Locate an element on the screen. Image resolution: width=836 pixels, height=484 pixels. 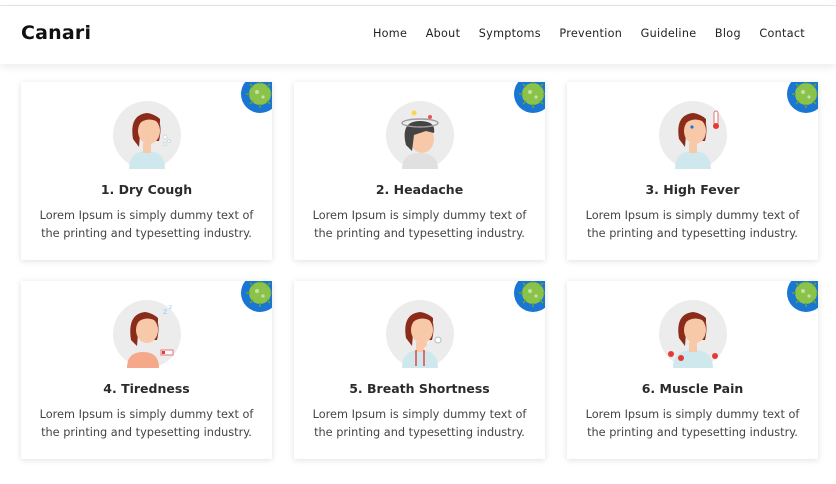
card-title: 2. Headache is located at coordinates (419, 189).